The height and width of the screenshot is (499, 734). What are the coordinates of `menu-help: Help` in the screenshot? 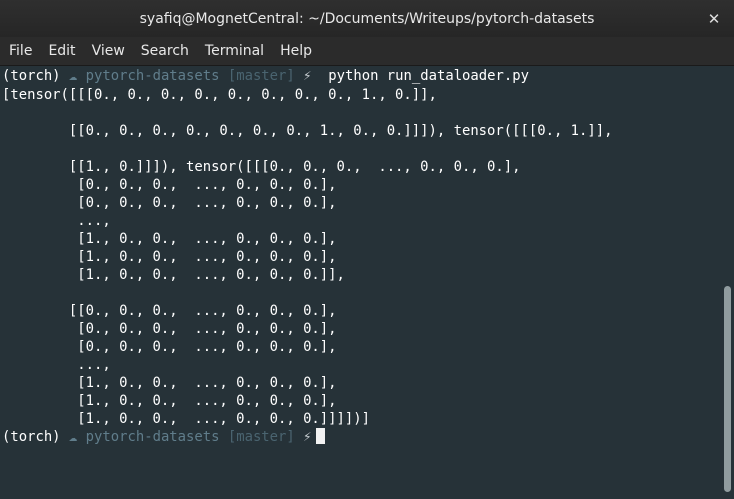 It's located at (297, 51).